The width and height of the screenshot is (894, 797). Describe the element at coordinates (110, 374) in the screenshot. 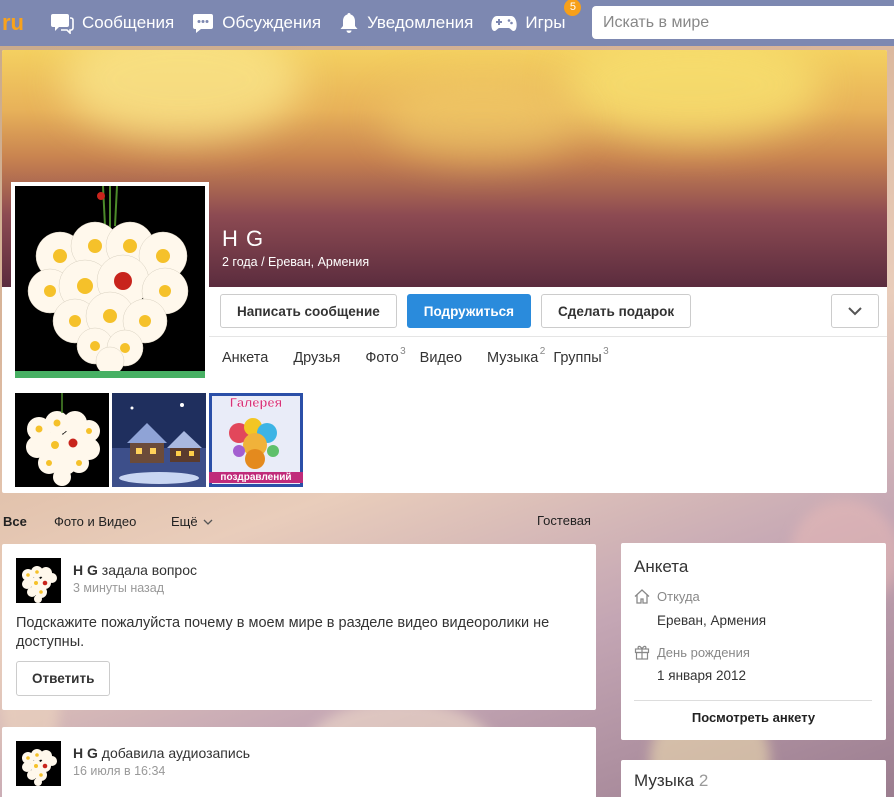

I see `online-status-bar` at that location.